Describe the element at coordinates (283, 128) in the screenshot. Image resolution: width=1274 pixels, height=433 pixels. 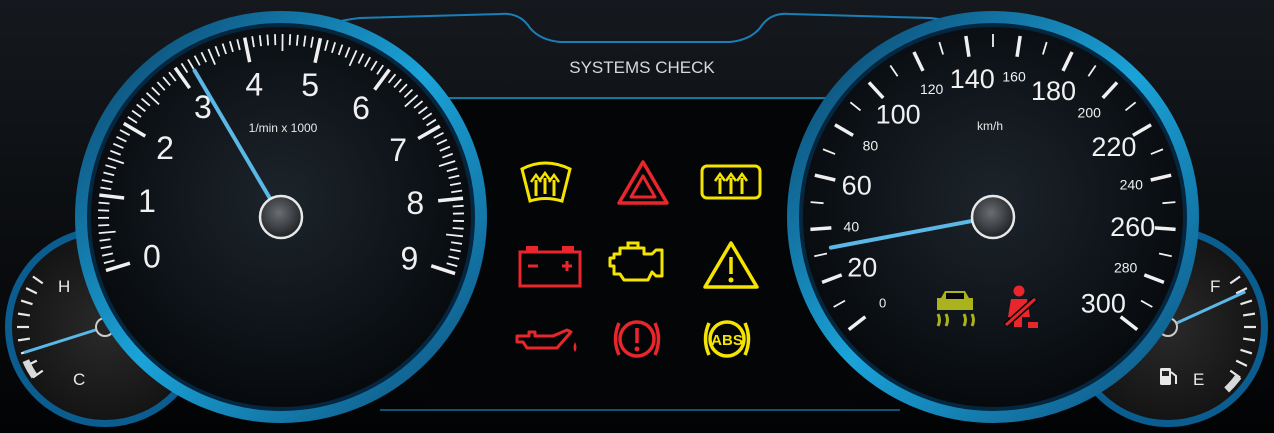
I see `tachometer-unit-label: 1/min x 1000` at that location.